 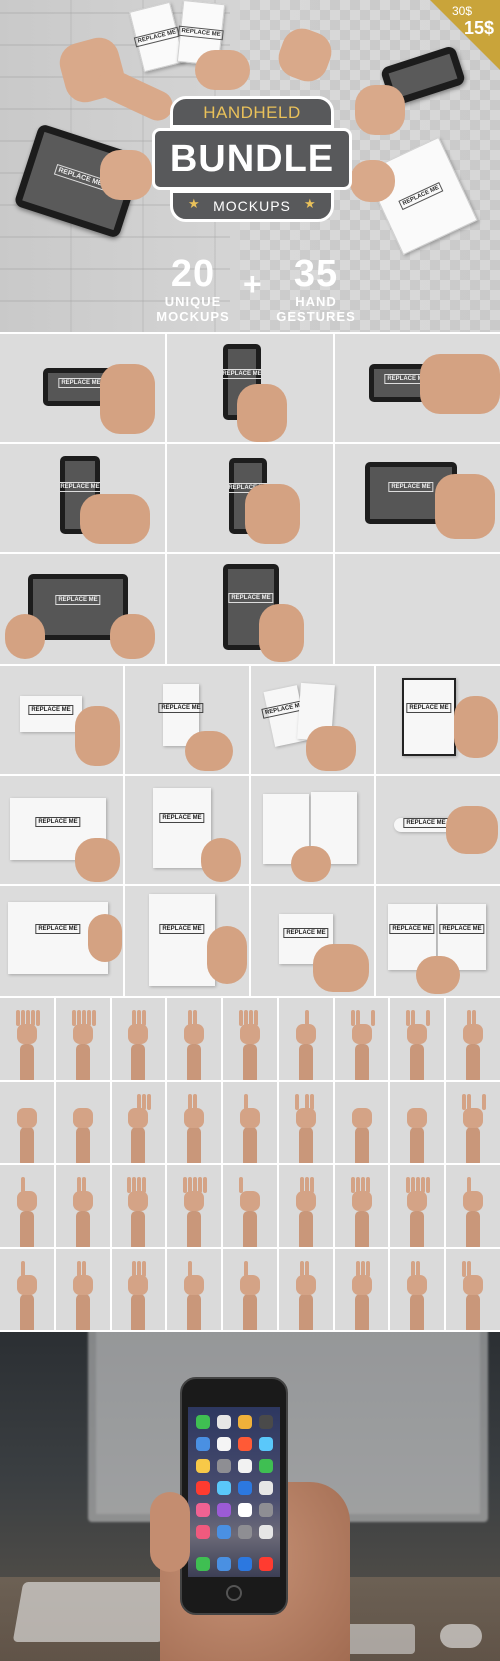 What do you see at coordinates (51, 714) in the screenshot?
I see `paper-card: REPLACE ME` at bounding box center [51, 714].